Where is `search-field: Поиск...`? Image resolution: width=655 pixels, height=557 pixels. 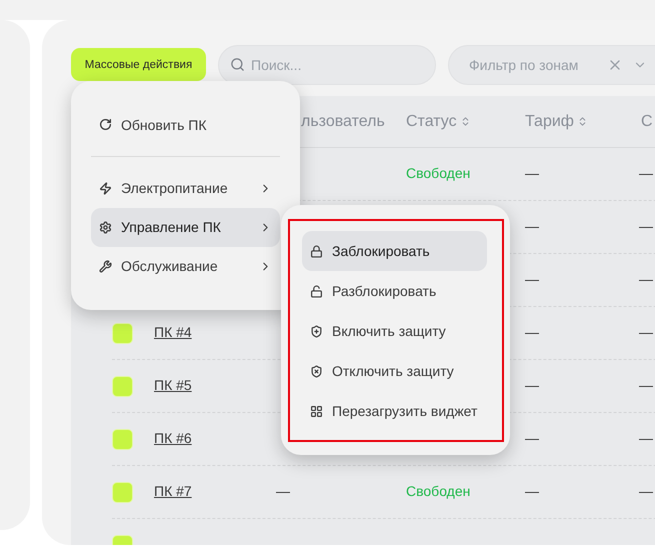
search-field: Поиск... is located at coordinates (327, 64).